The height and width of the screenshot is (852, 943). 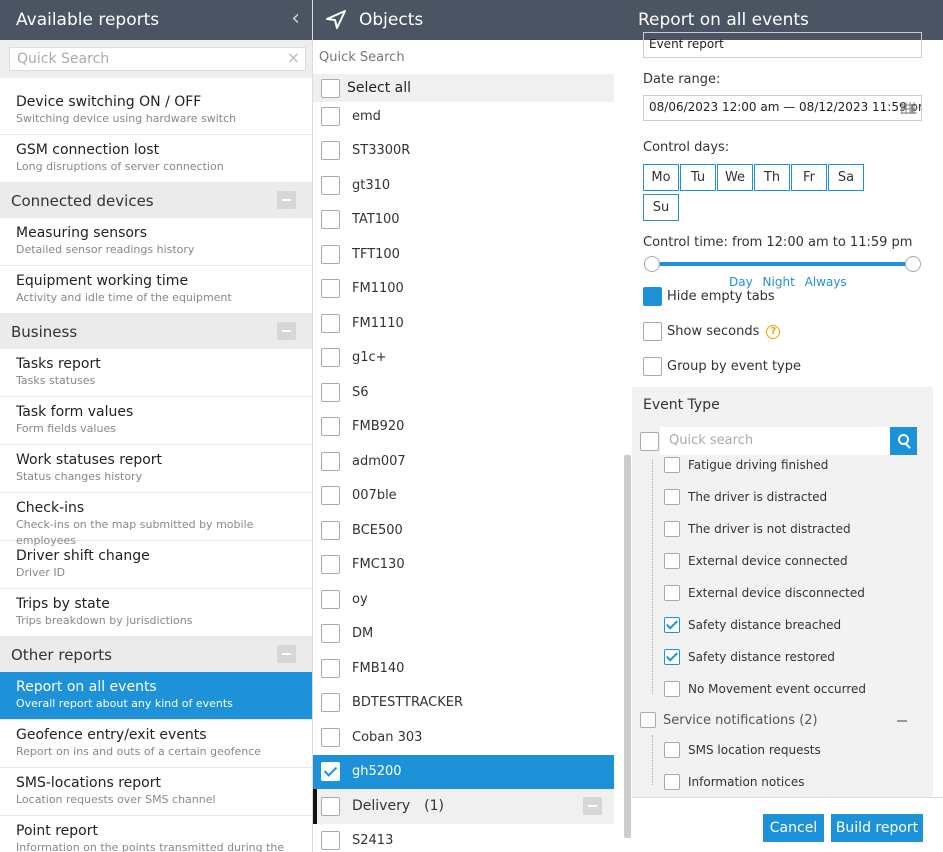 What do you see at coordinates (793, 828) in the screenshot?
I see `cancel-button: Cancel` at bounding box center [793, 828].